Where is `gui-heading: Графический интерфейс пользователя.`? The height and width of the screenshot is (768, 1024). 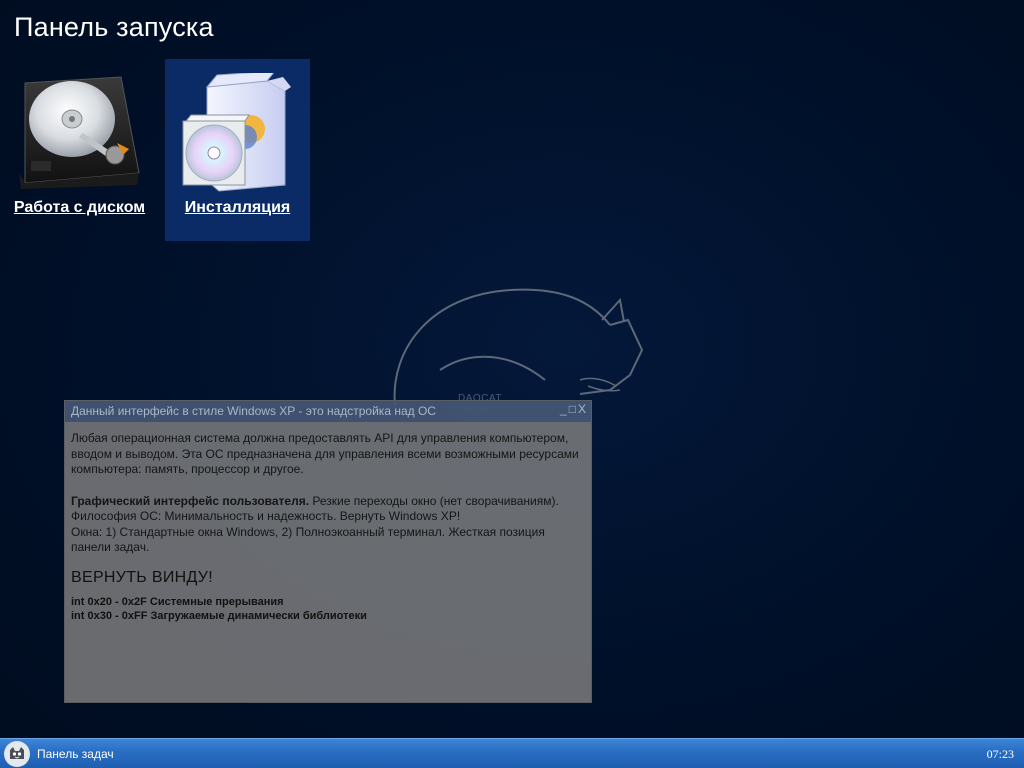 gui-heading: Графический интерфейс пользователя. is located at coordinates (190, 500).